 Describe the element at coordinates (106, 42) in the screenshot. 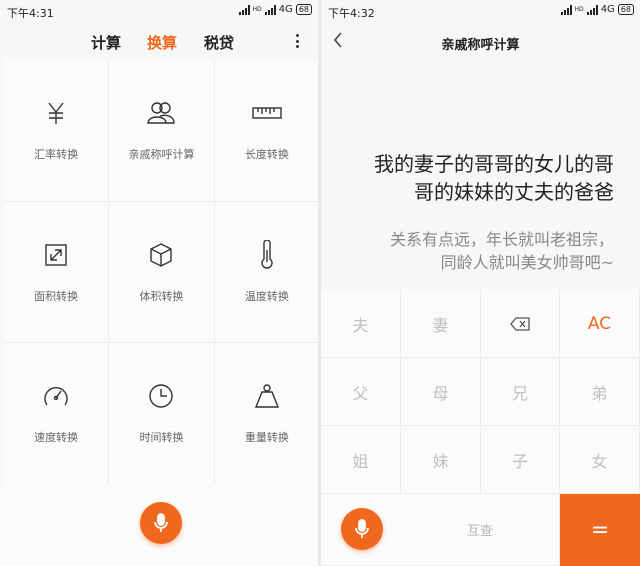

I see `tab-calculate: 计算` at that location.